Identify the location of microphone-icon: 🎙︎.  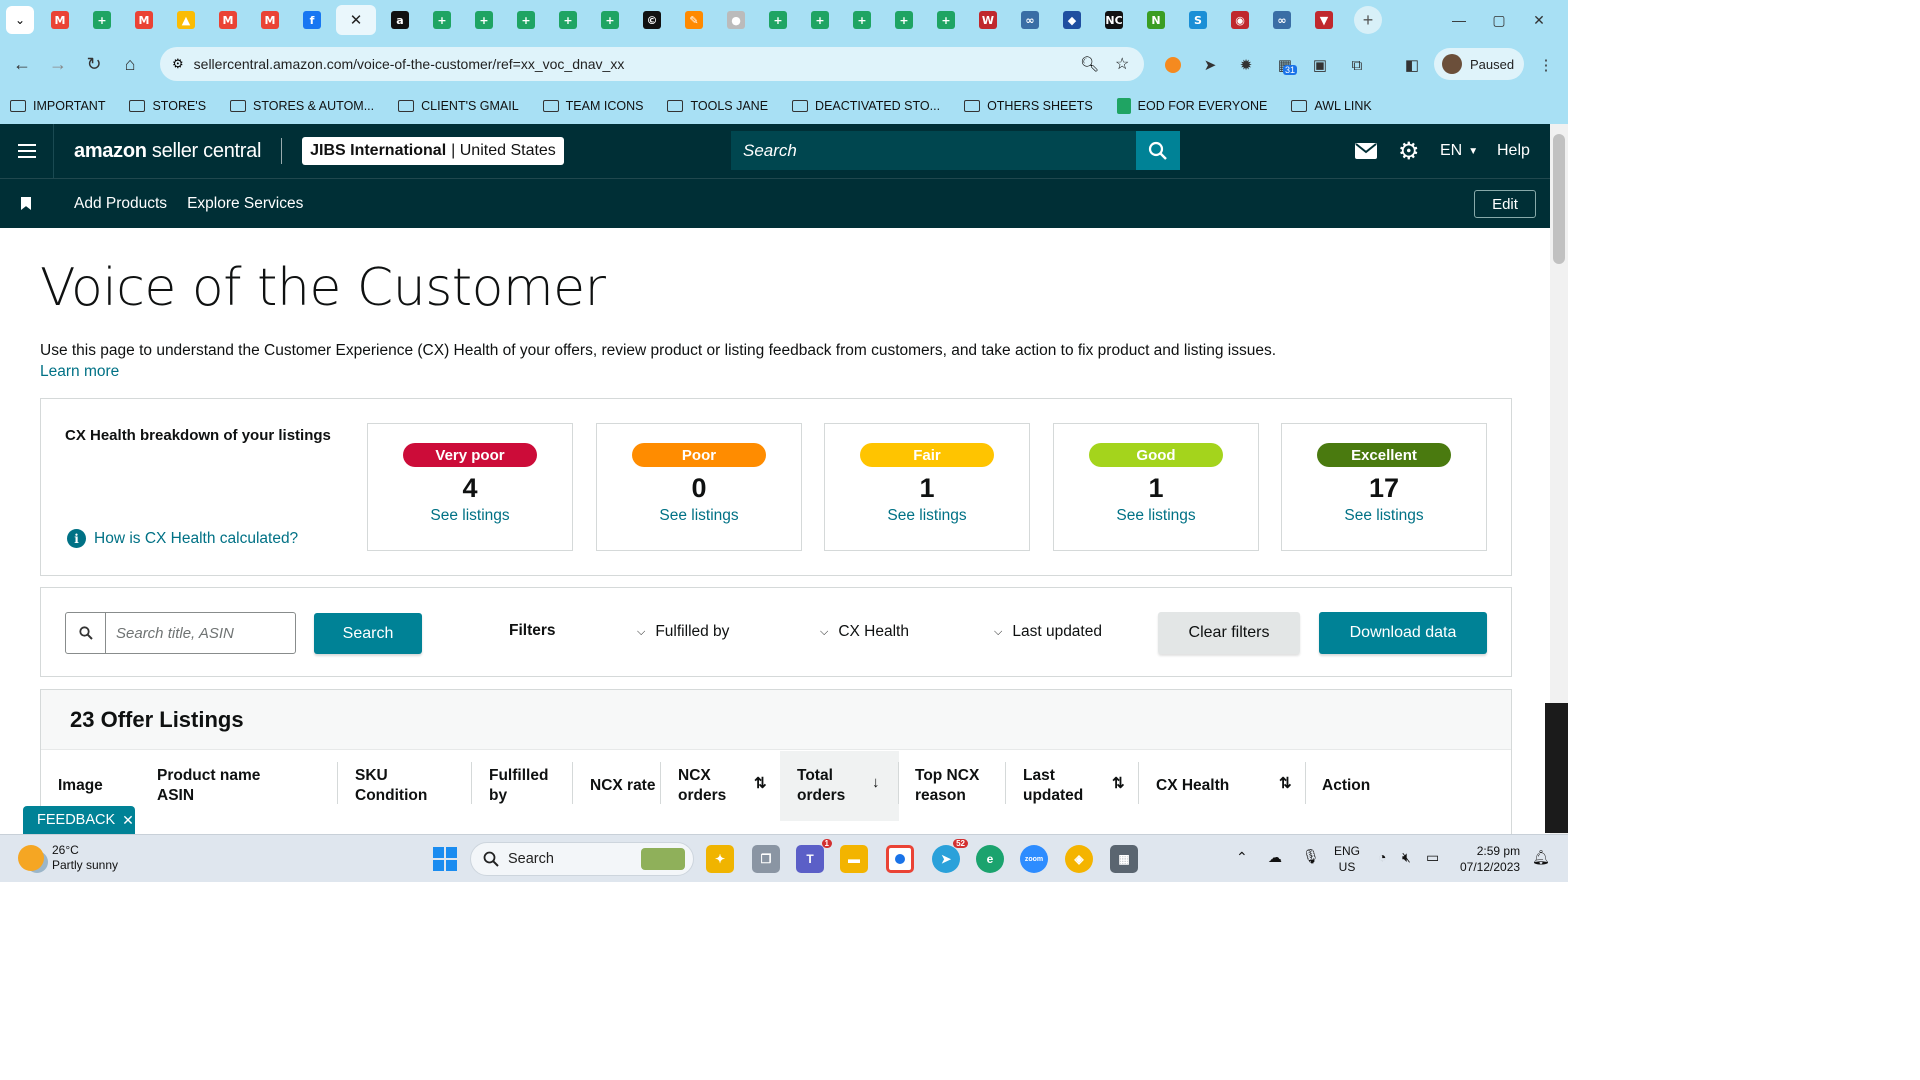
(1311, 856).